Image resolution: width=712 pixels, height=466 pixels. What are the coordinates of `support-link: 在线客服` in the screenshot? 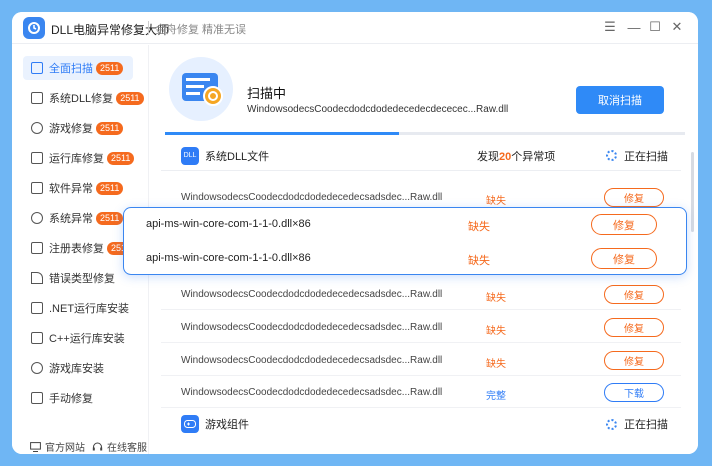 It's located at (119, 446).